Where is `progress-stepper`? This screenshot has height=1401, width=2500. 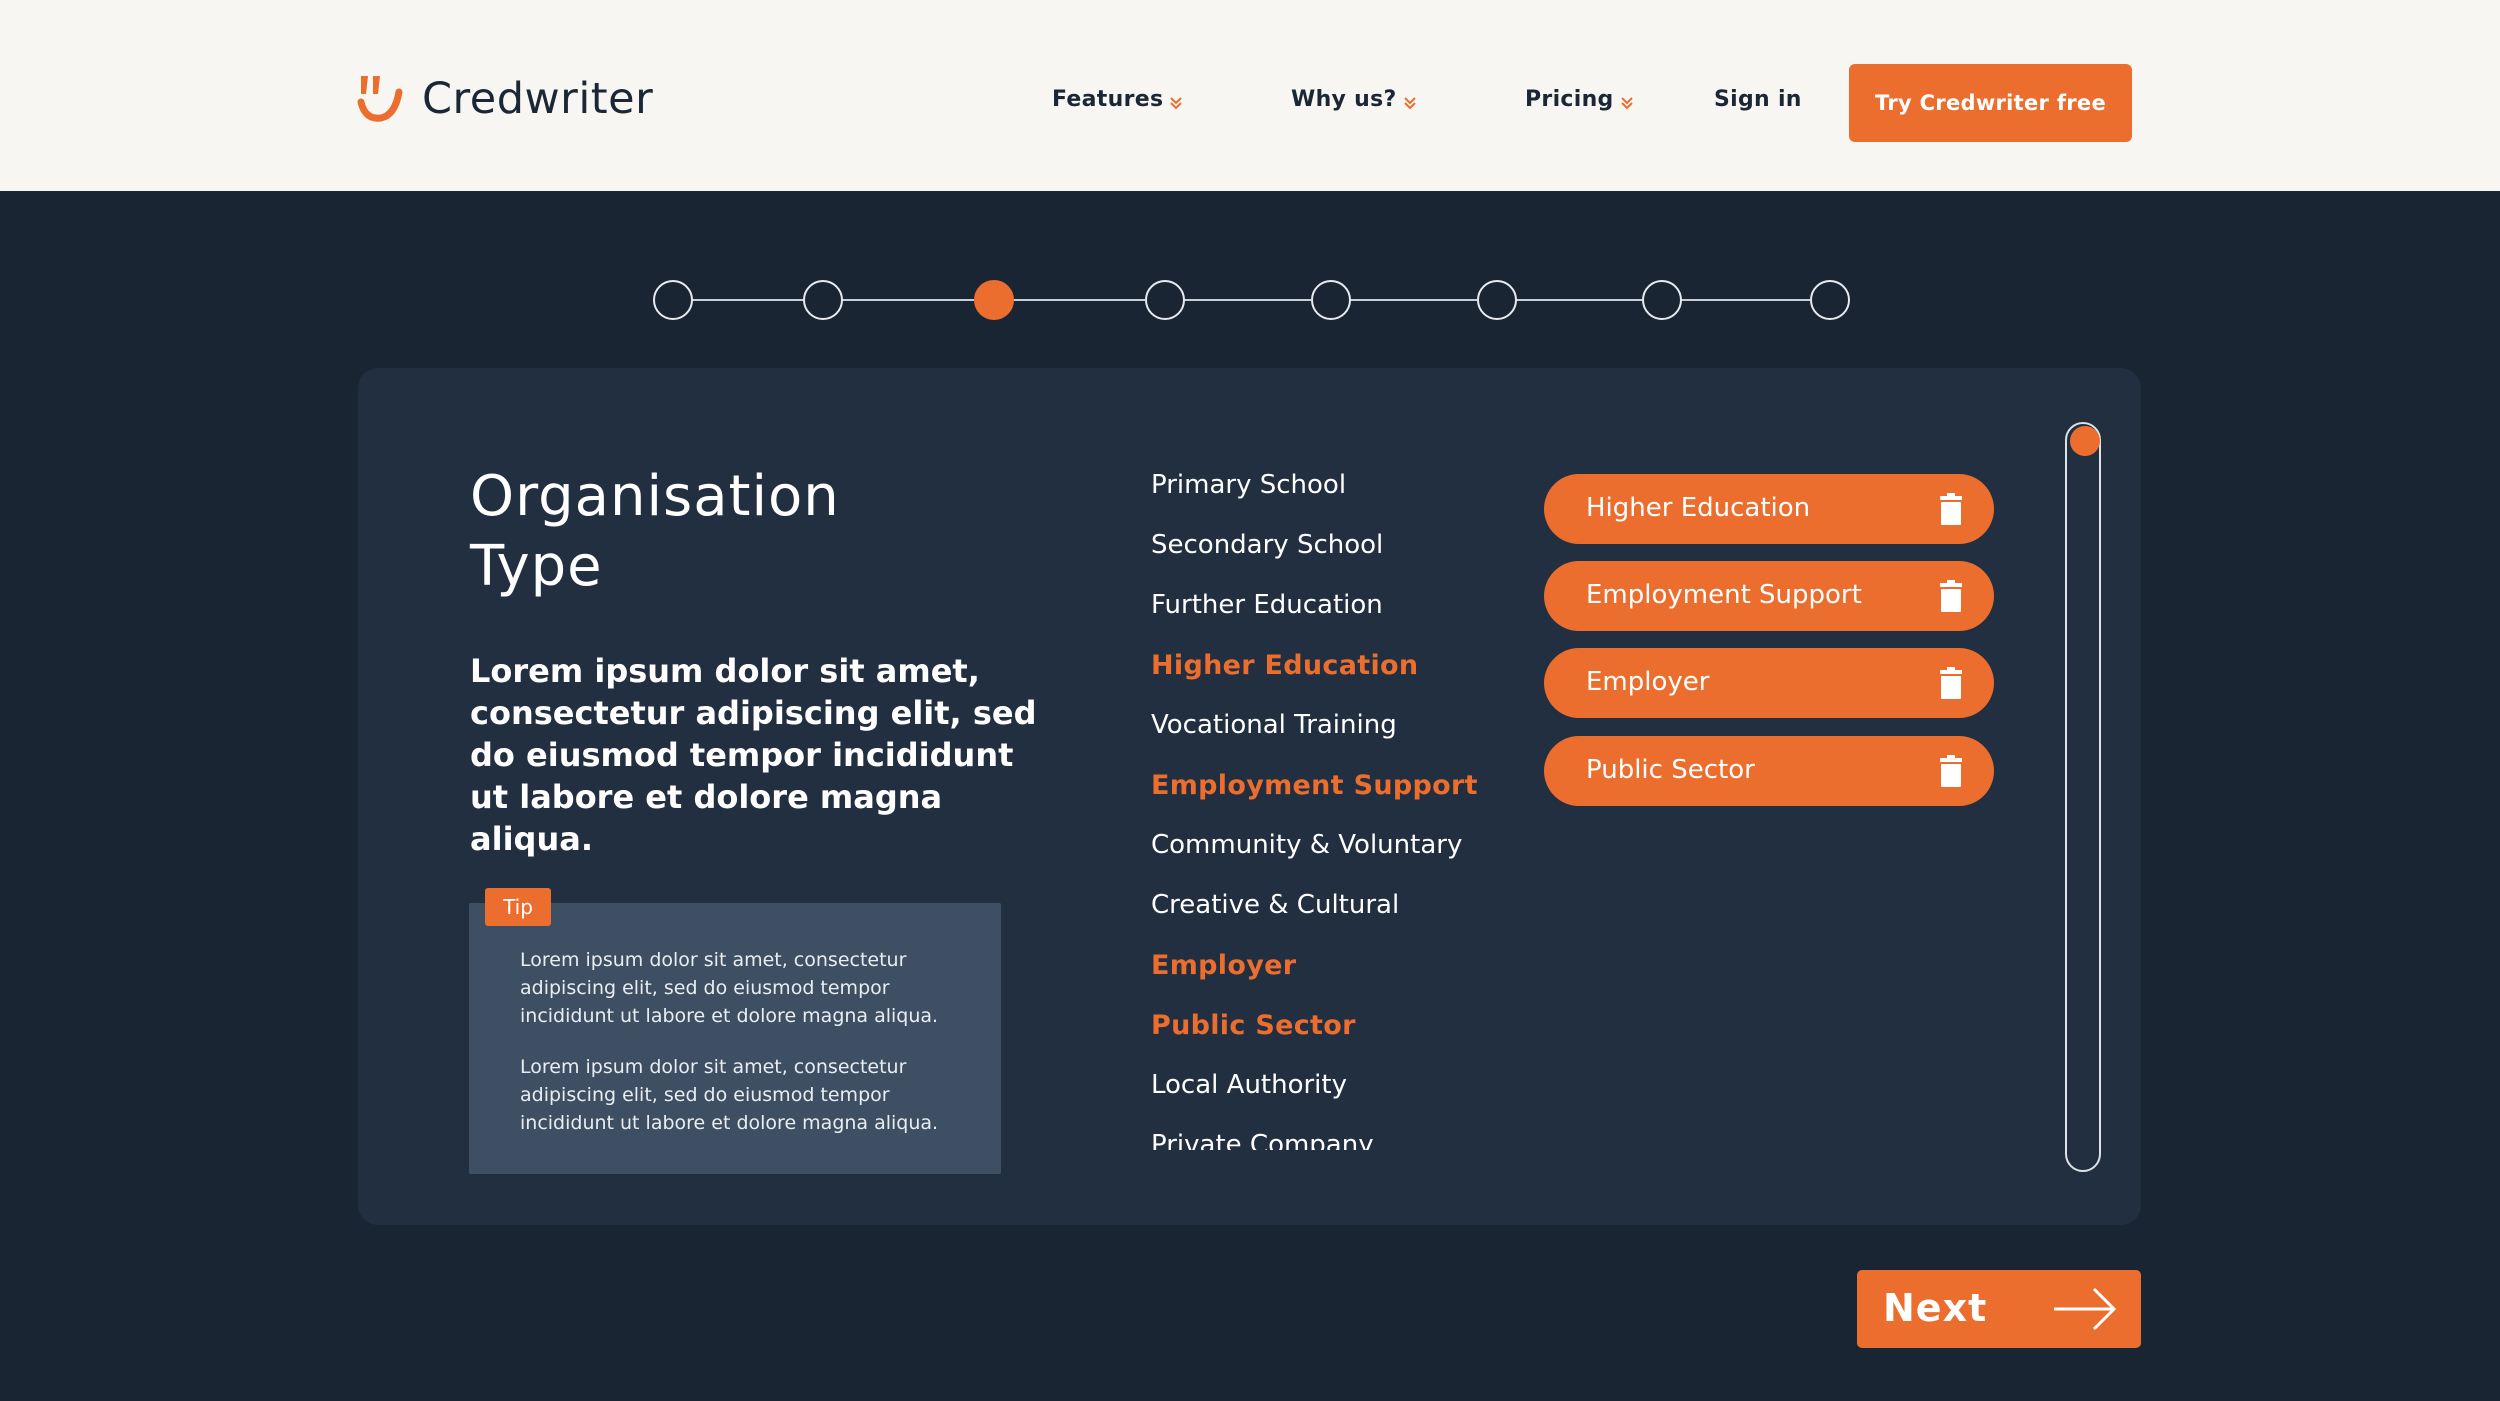
progress-stepper is located at coordinates (1250, 300).